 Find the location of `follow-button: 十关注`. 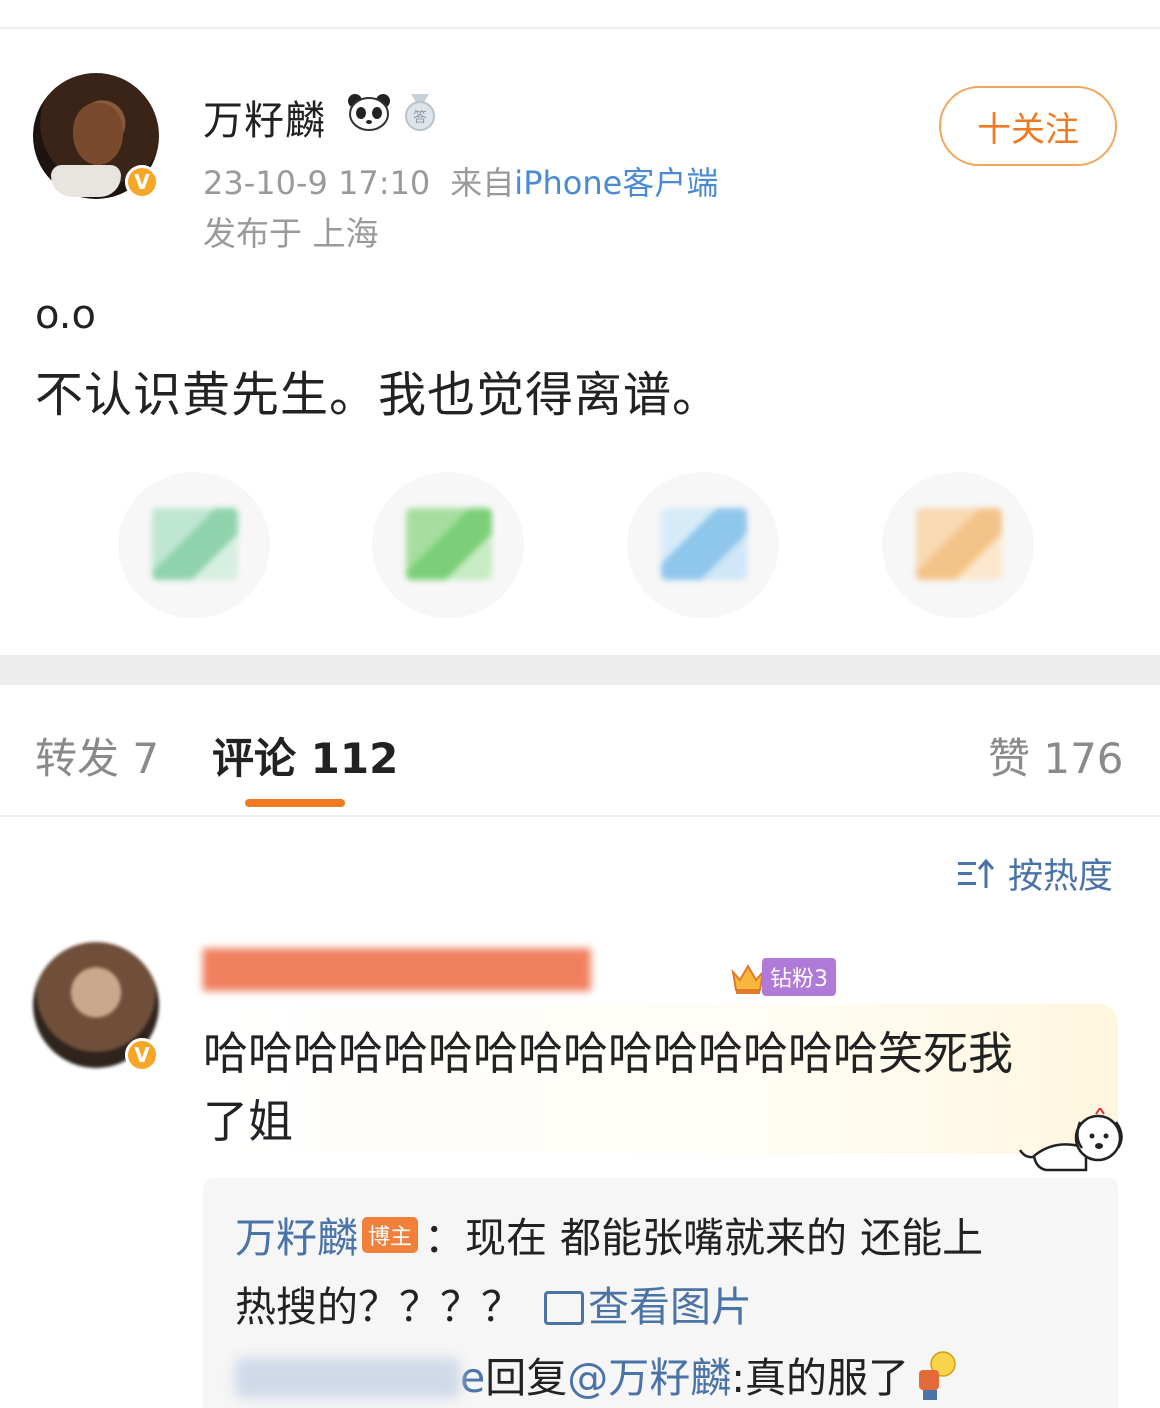

follow-button: 十关注 is located at coordinates (1028, 126).